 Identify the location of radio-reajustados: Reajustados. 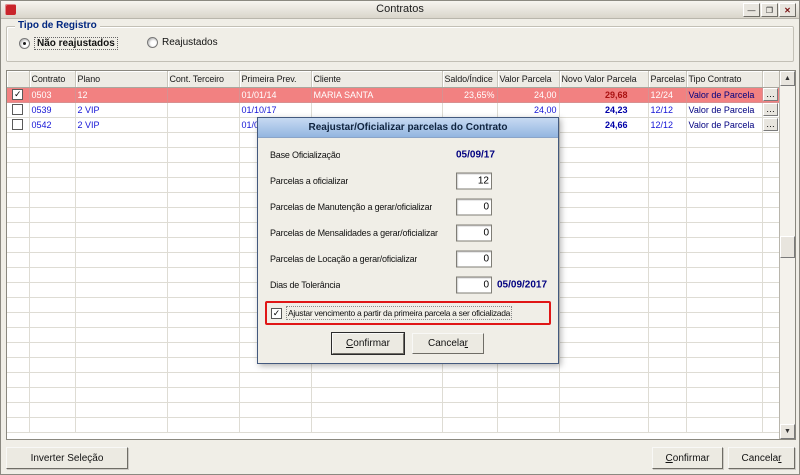
(182, 42).